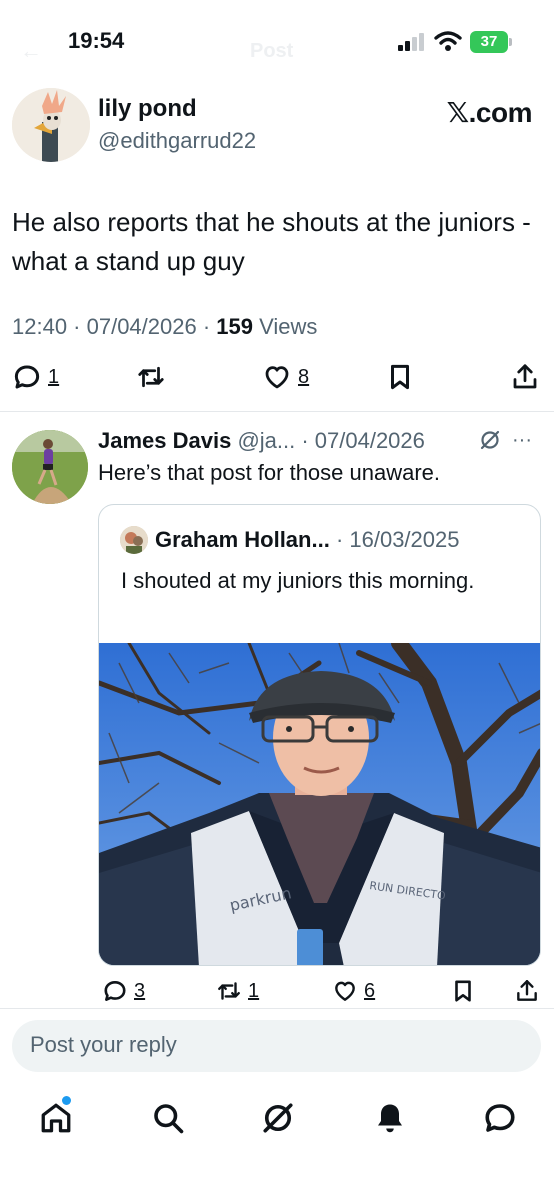 This screenshot has height=1200, width=554. I want to click on like-button: 8, so click(285, 377).